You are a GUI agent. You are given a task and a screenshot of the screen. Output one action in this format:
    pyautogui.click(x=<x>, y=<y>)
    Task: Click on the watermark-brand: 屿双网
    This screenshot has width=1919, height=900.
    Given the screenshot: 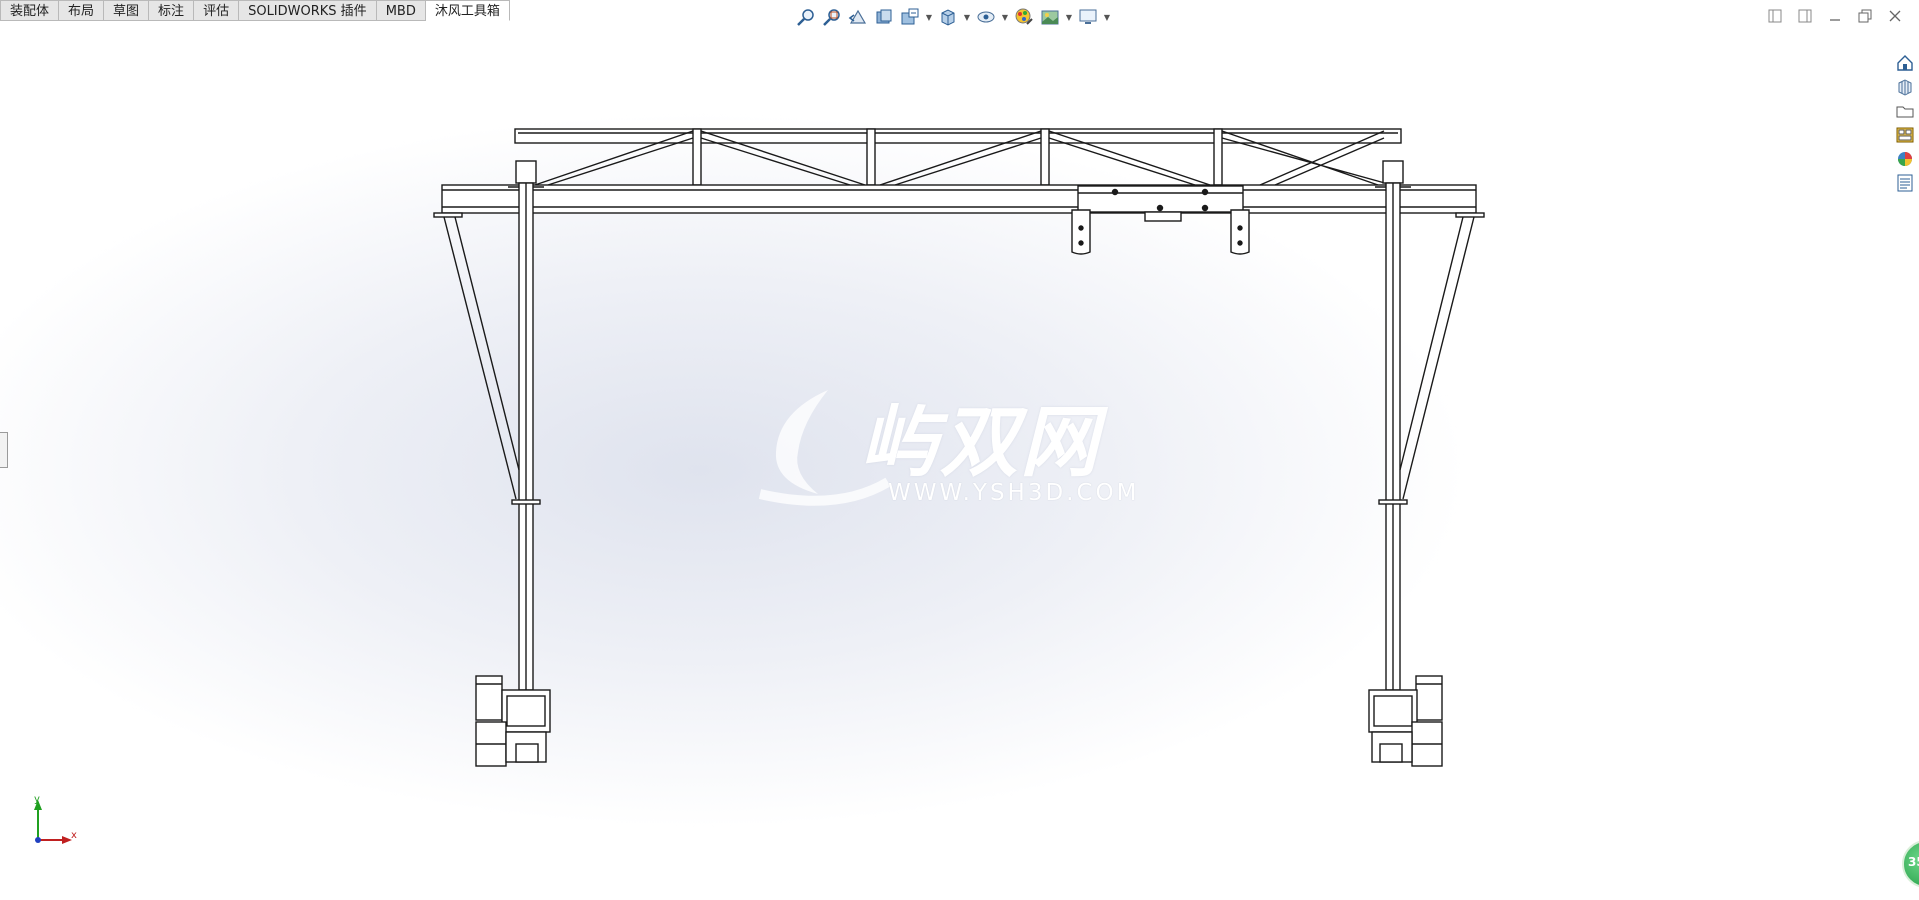 What is the action you would take?
    pyautogui.click(x=980, y=443)
    